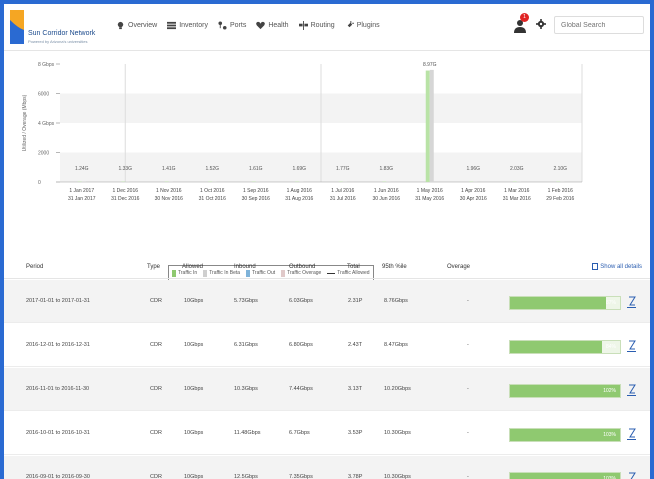  I want to click on bar-value-label: 1.77G, so click(343, 169).